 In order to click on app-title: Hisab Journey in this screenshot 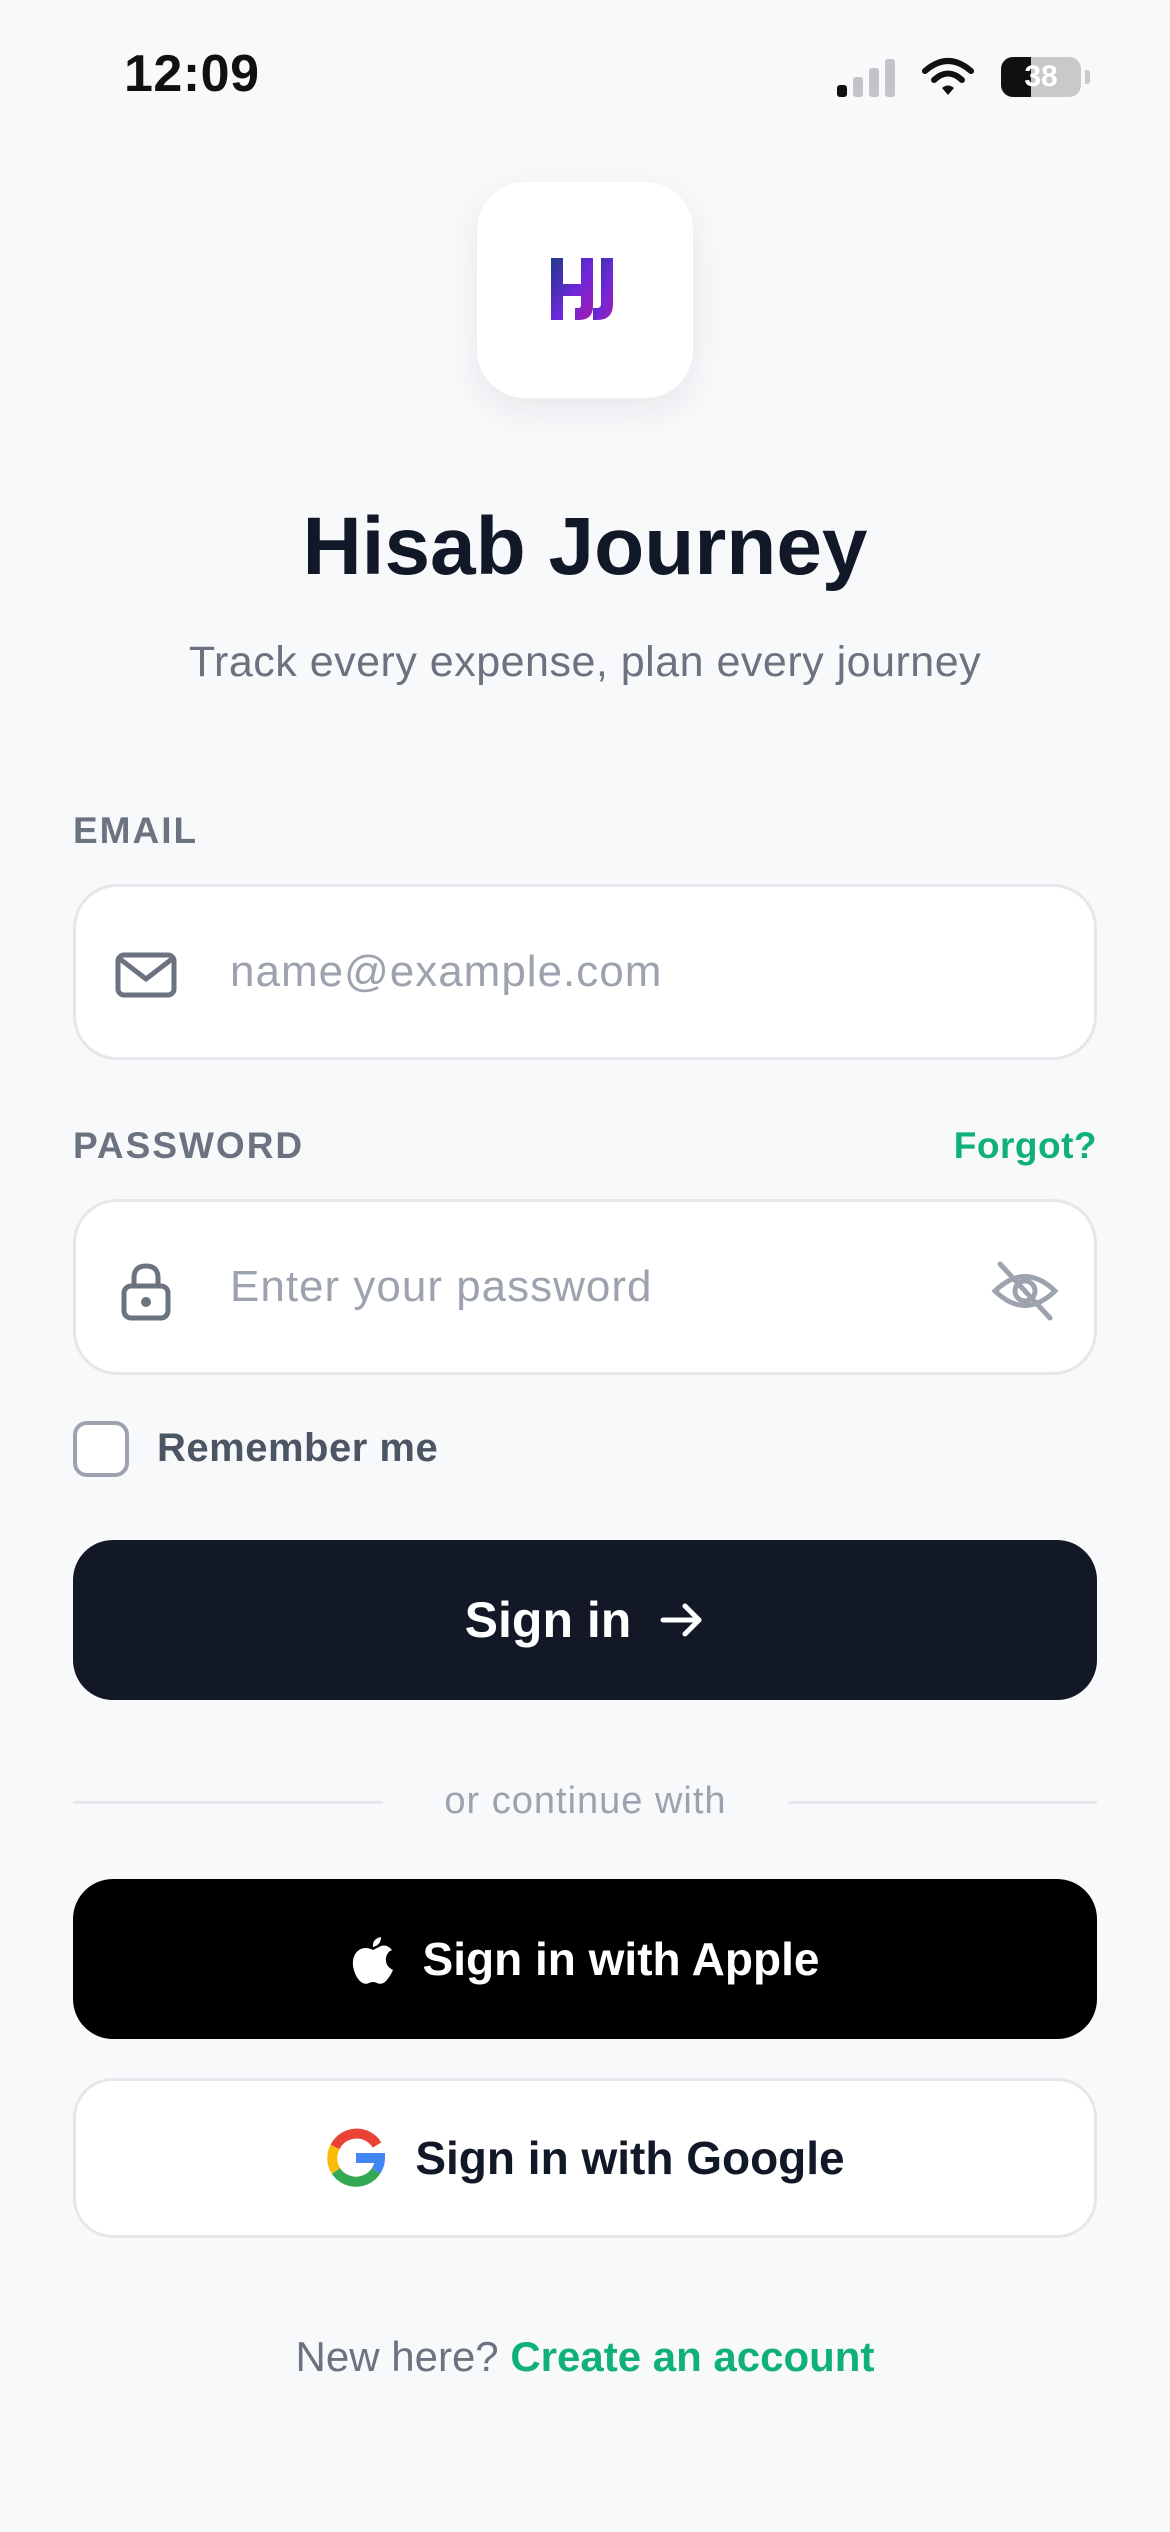, I will do `click(585, 546)`.